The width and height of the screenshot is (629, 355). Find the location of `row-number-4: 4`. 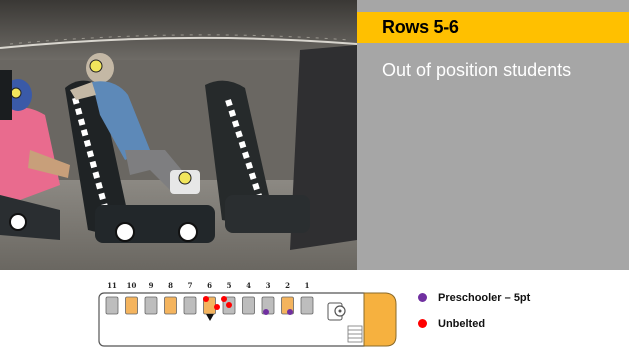

row-number-4: 4 is located at coordinates (248, 285).